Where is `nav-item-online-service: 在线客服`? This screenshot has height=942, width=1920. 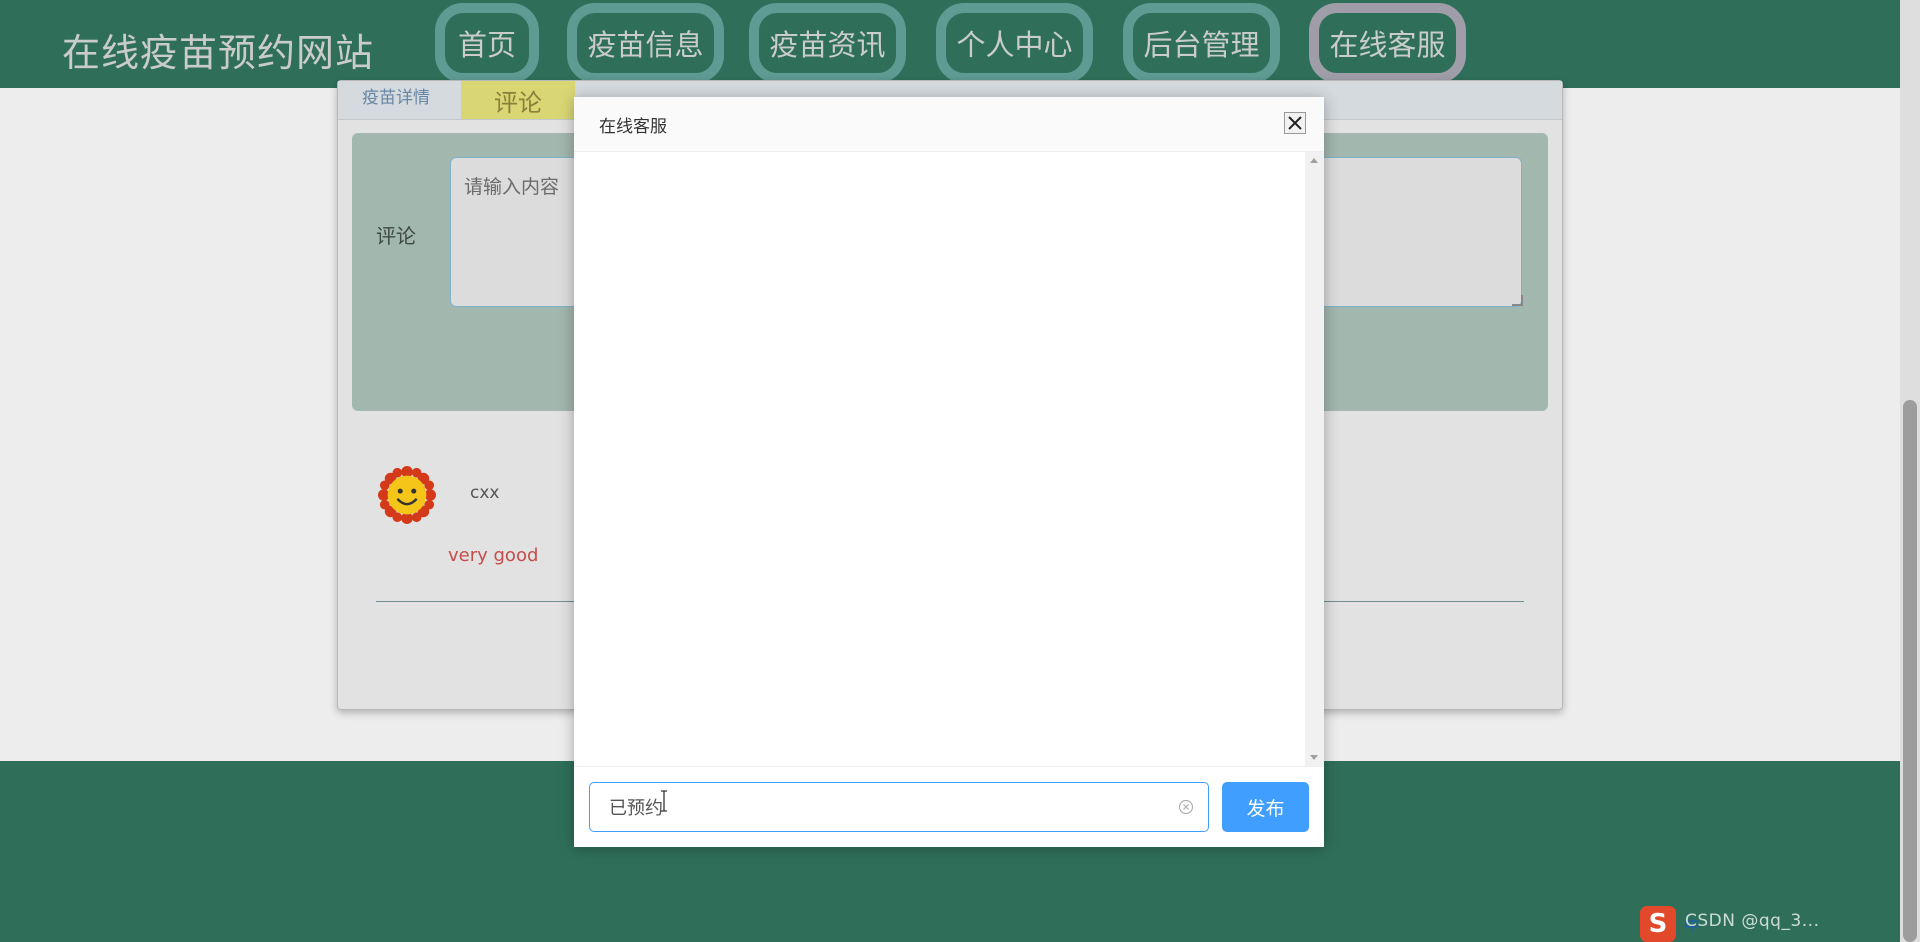 nav-item-online-service: 在线客服 is located at coordinates (1387, 43).